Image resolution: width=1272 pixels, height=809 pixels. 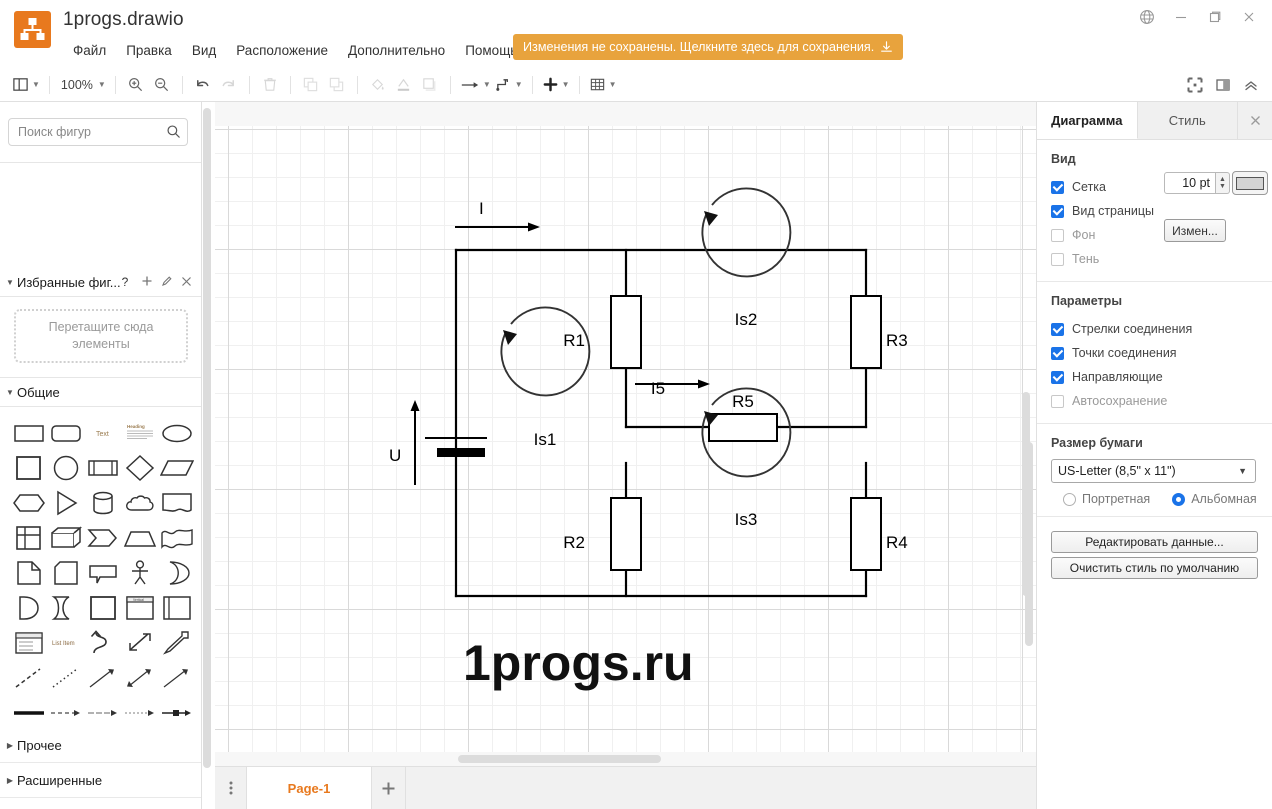 I want to click on horizontal-scrollbar-thumb, so click(x=559, y=759).